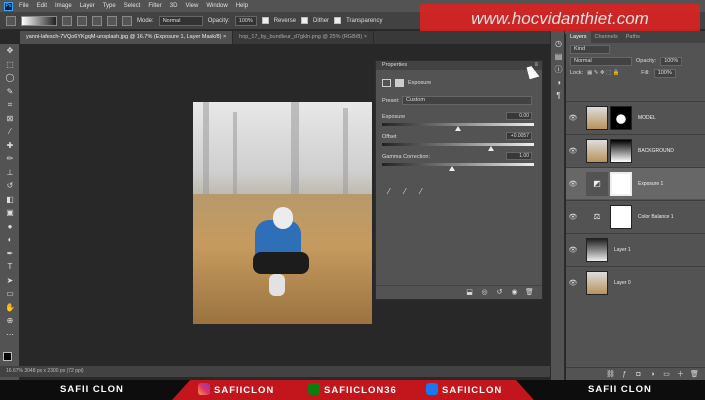 The width and height of the screenshot is (705, 400). What do you see at coordinates (389, 192) in the screenshot?
I see `eyedropper-black-icon: ⁄` at bounding box center [389, 192].